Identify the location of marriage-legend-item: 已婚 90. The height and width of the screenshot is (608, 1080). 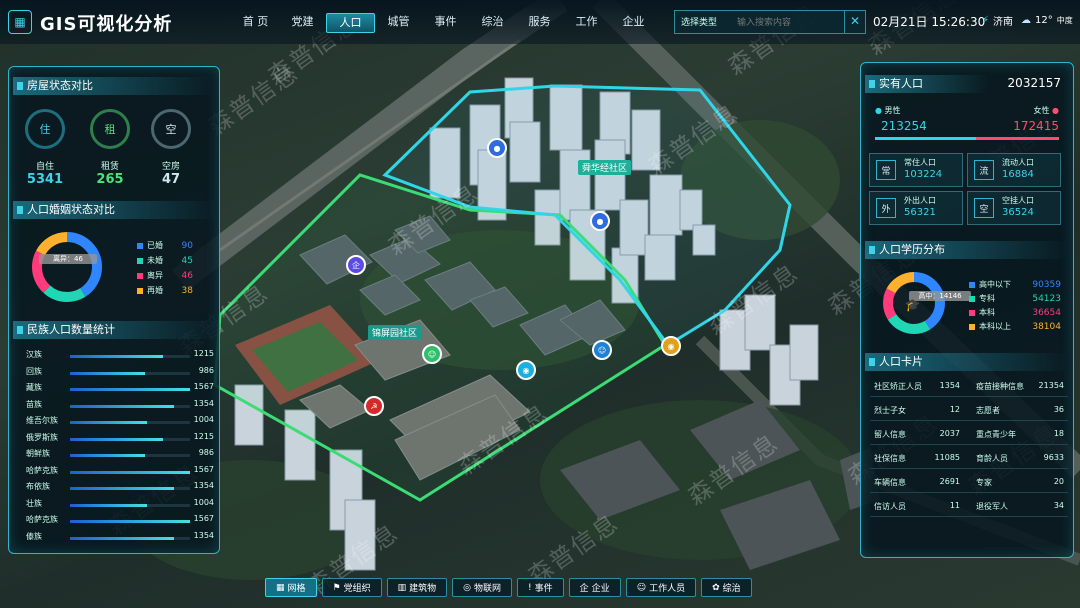
(165, 245).